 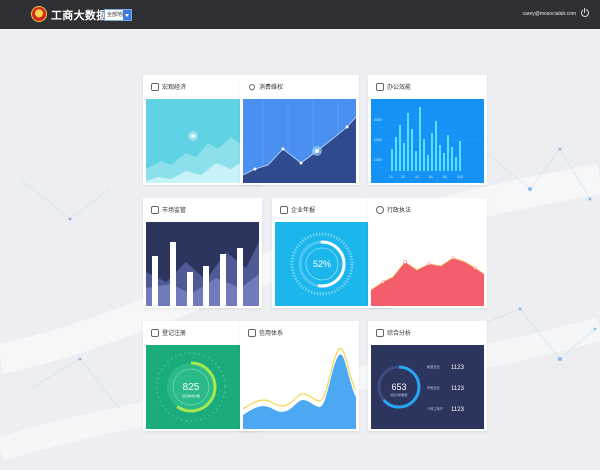 I want to click on tile-office-efficiency: 办公效能 3000 2000 1000 10 20 40 60 80 100, so click(x=427, y=130).